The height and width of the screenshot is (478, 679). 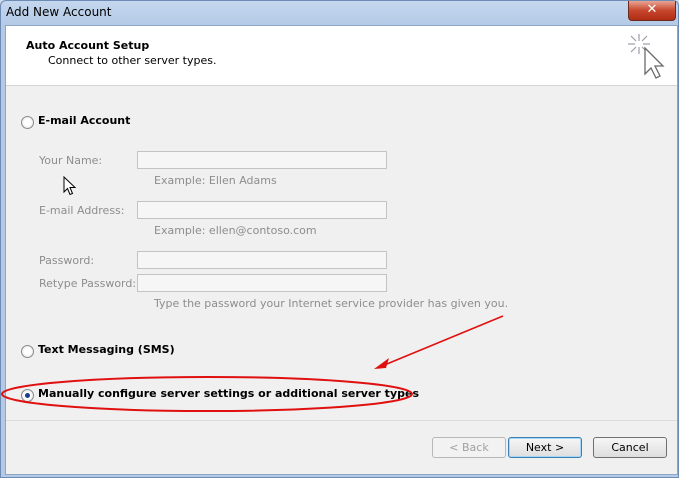 What do you see at coordinates (262, 210) in the screenshot?
I see `email-address-field` at bounding box center [262, 210].